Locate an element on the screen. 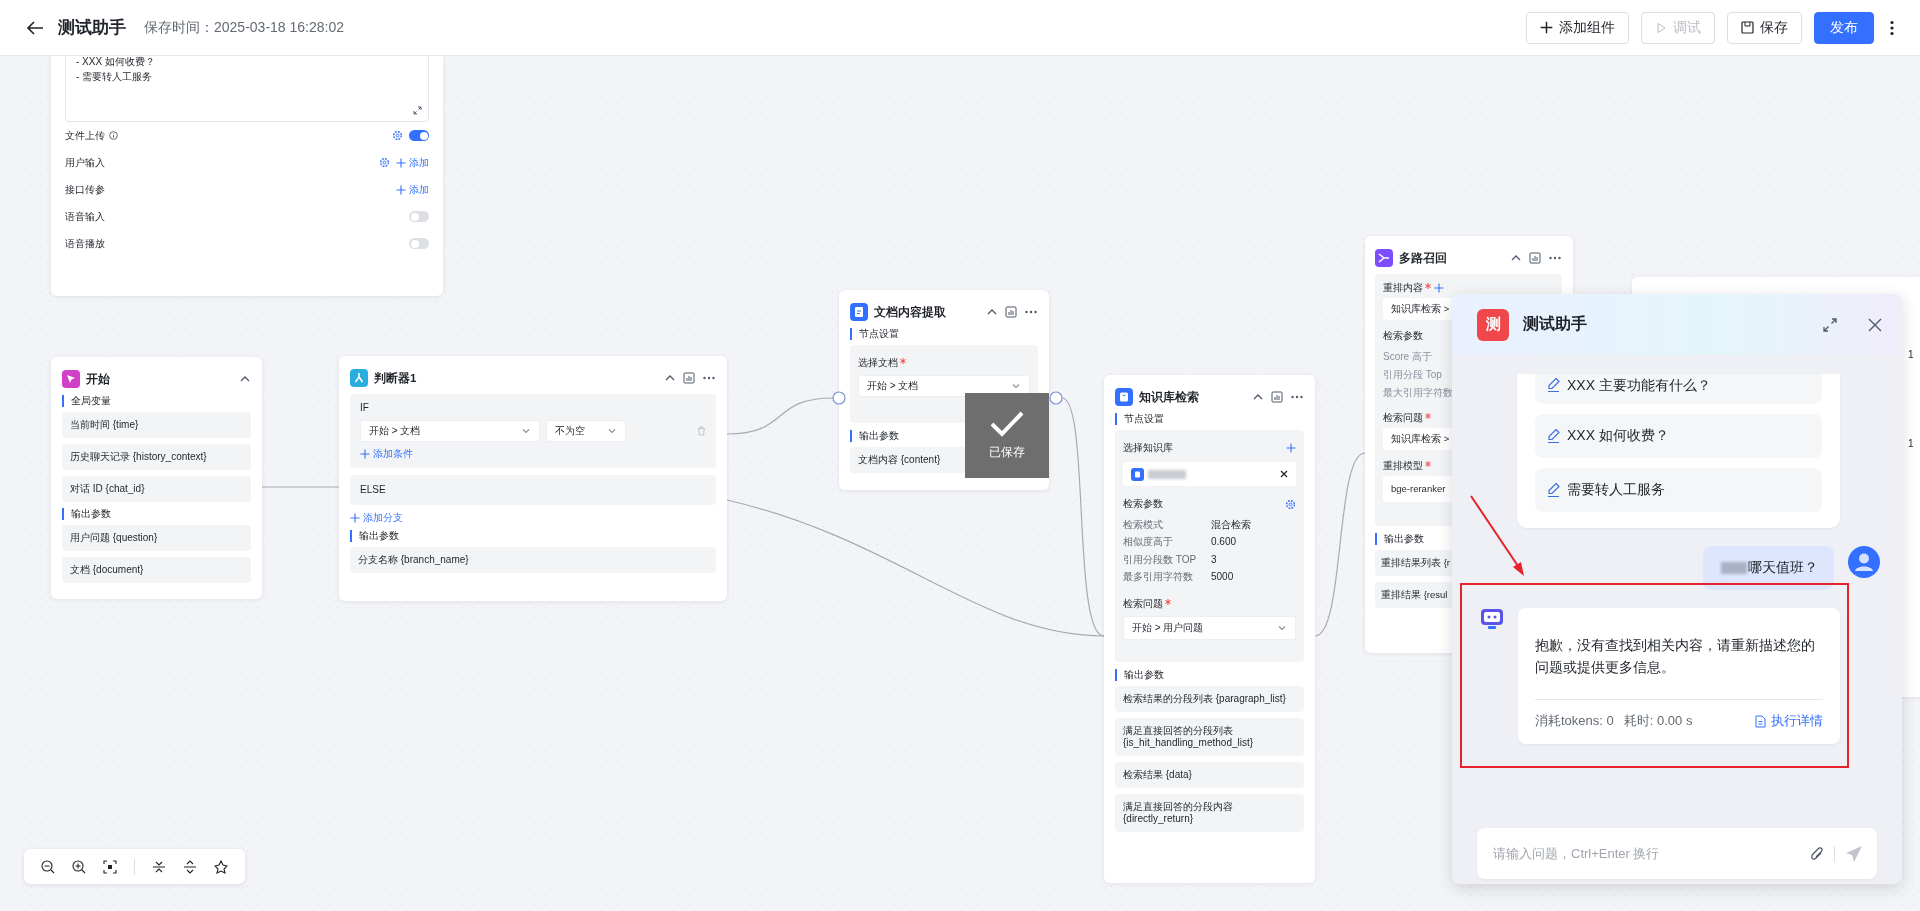 Image resolution: width=1920 pixels, height=911 pixels. chat-title: 测试助手 is located at coordinates (1555, 324).